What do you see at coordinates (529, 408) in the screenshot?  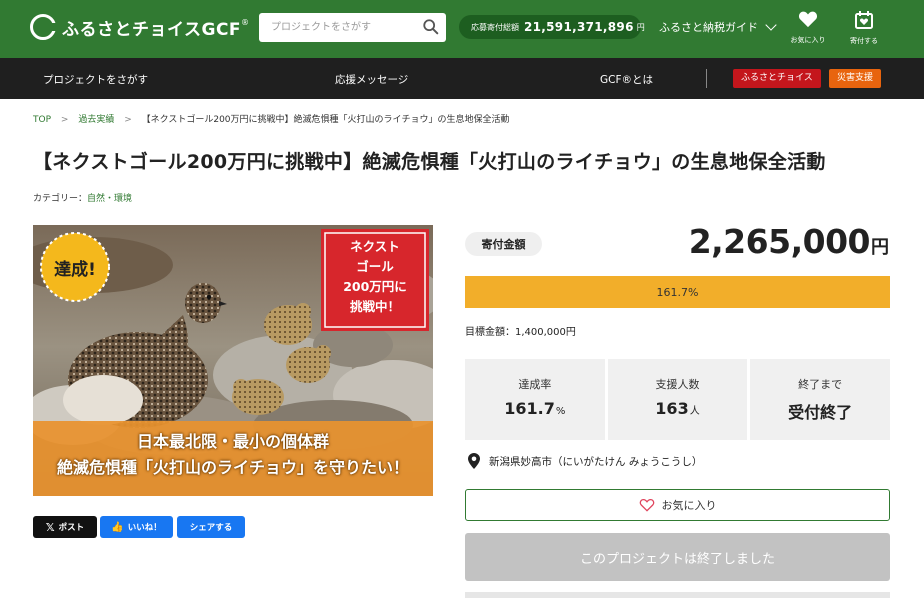 I see `stat-rate-value: 161.7` at bounding box center [529, 408].